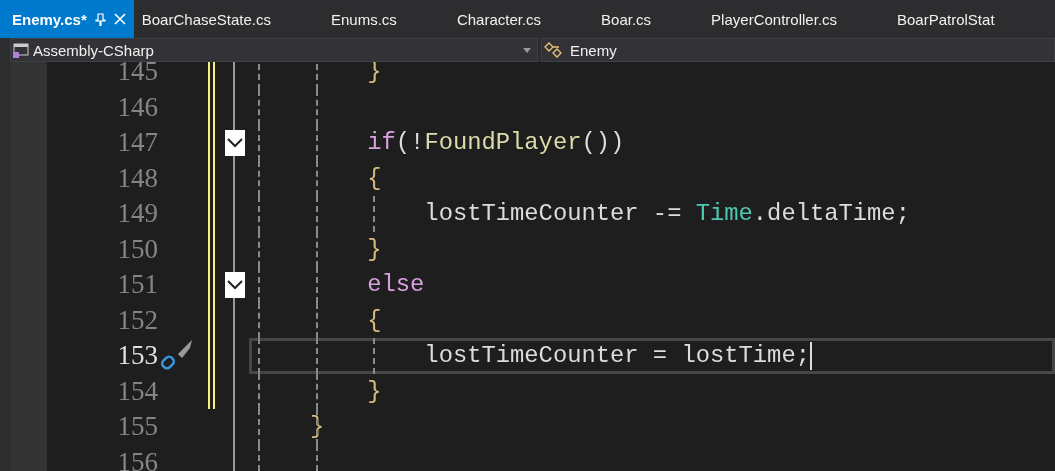 Image resolution: width=1055 pixels, height=471 pixels. What do you see at coordinates (499, 19) in the screenshot?
I see `file-tab: Character.cs` at bounding box center [499, 19].